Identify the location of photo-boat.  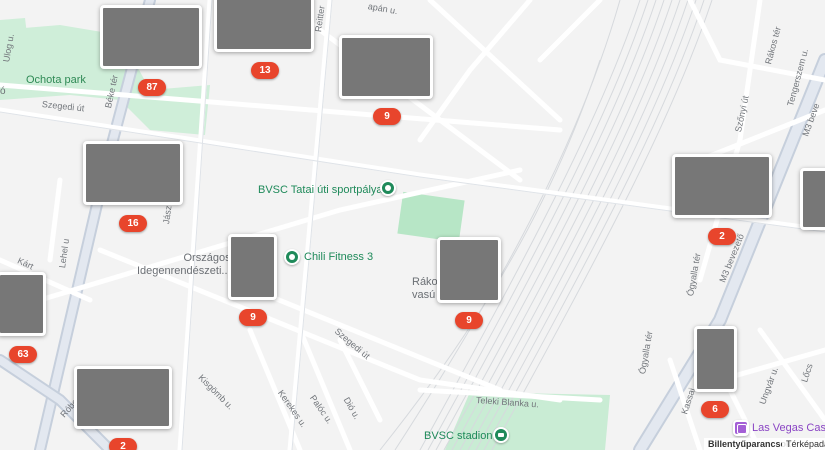
(151, 37).